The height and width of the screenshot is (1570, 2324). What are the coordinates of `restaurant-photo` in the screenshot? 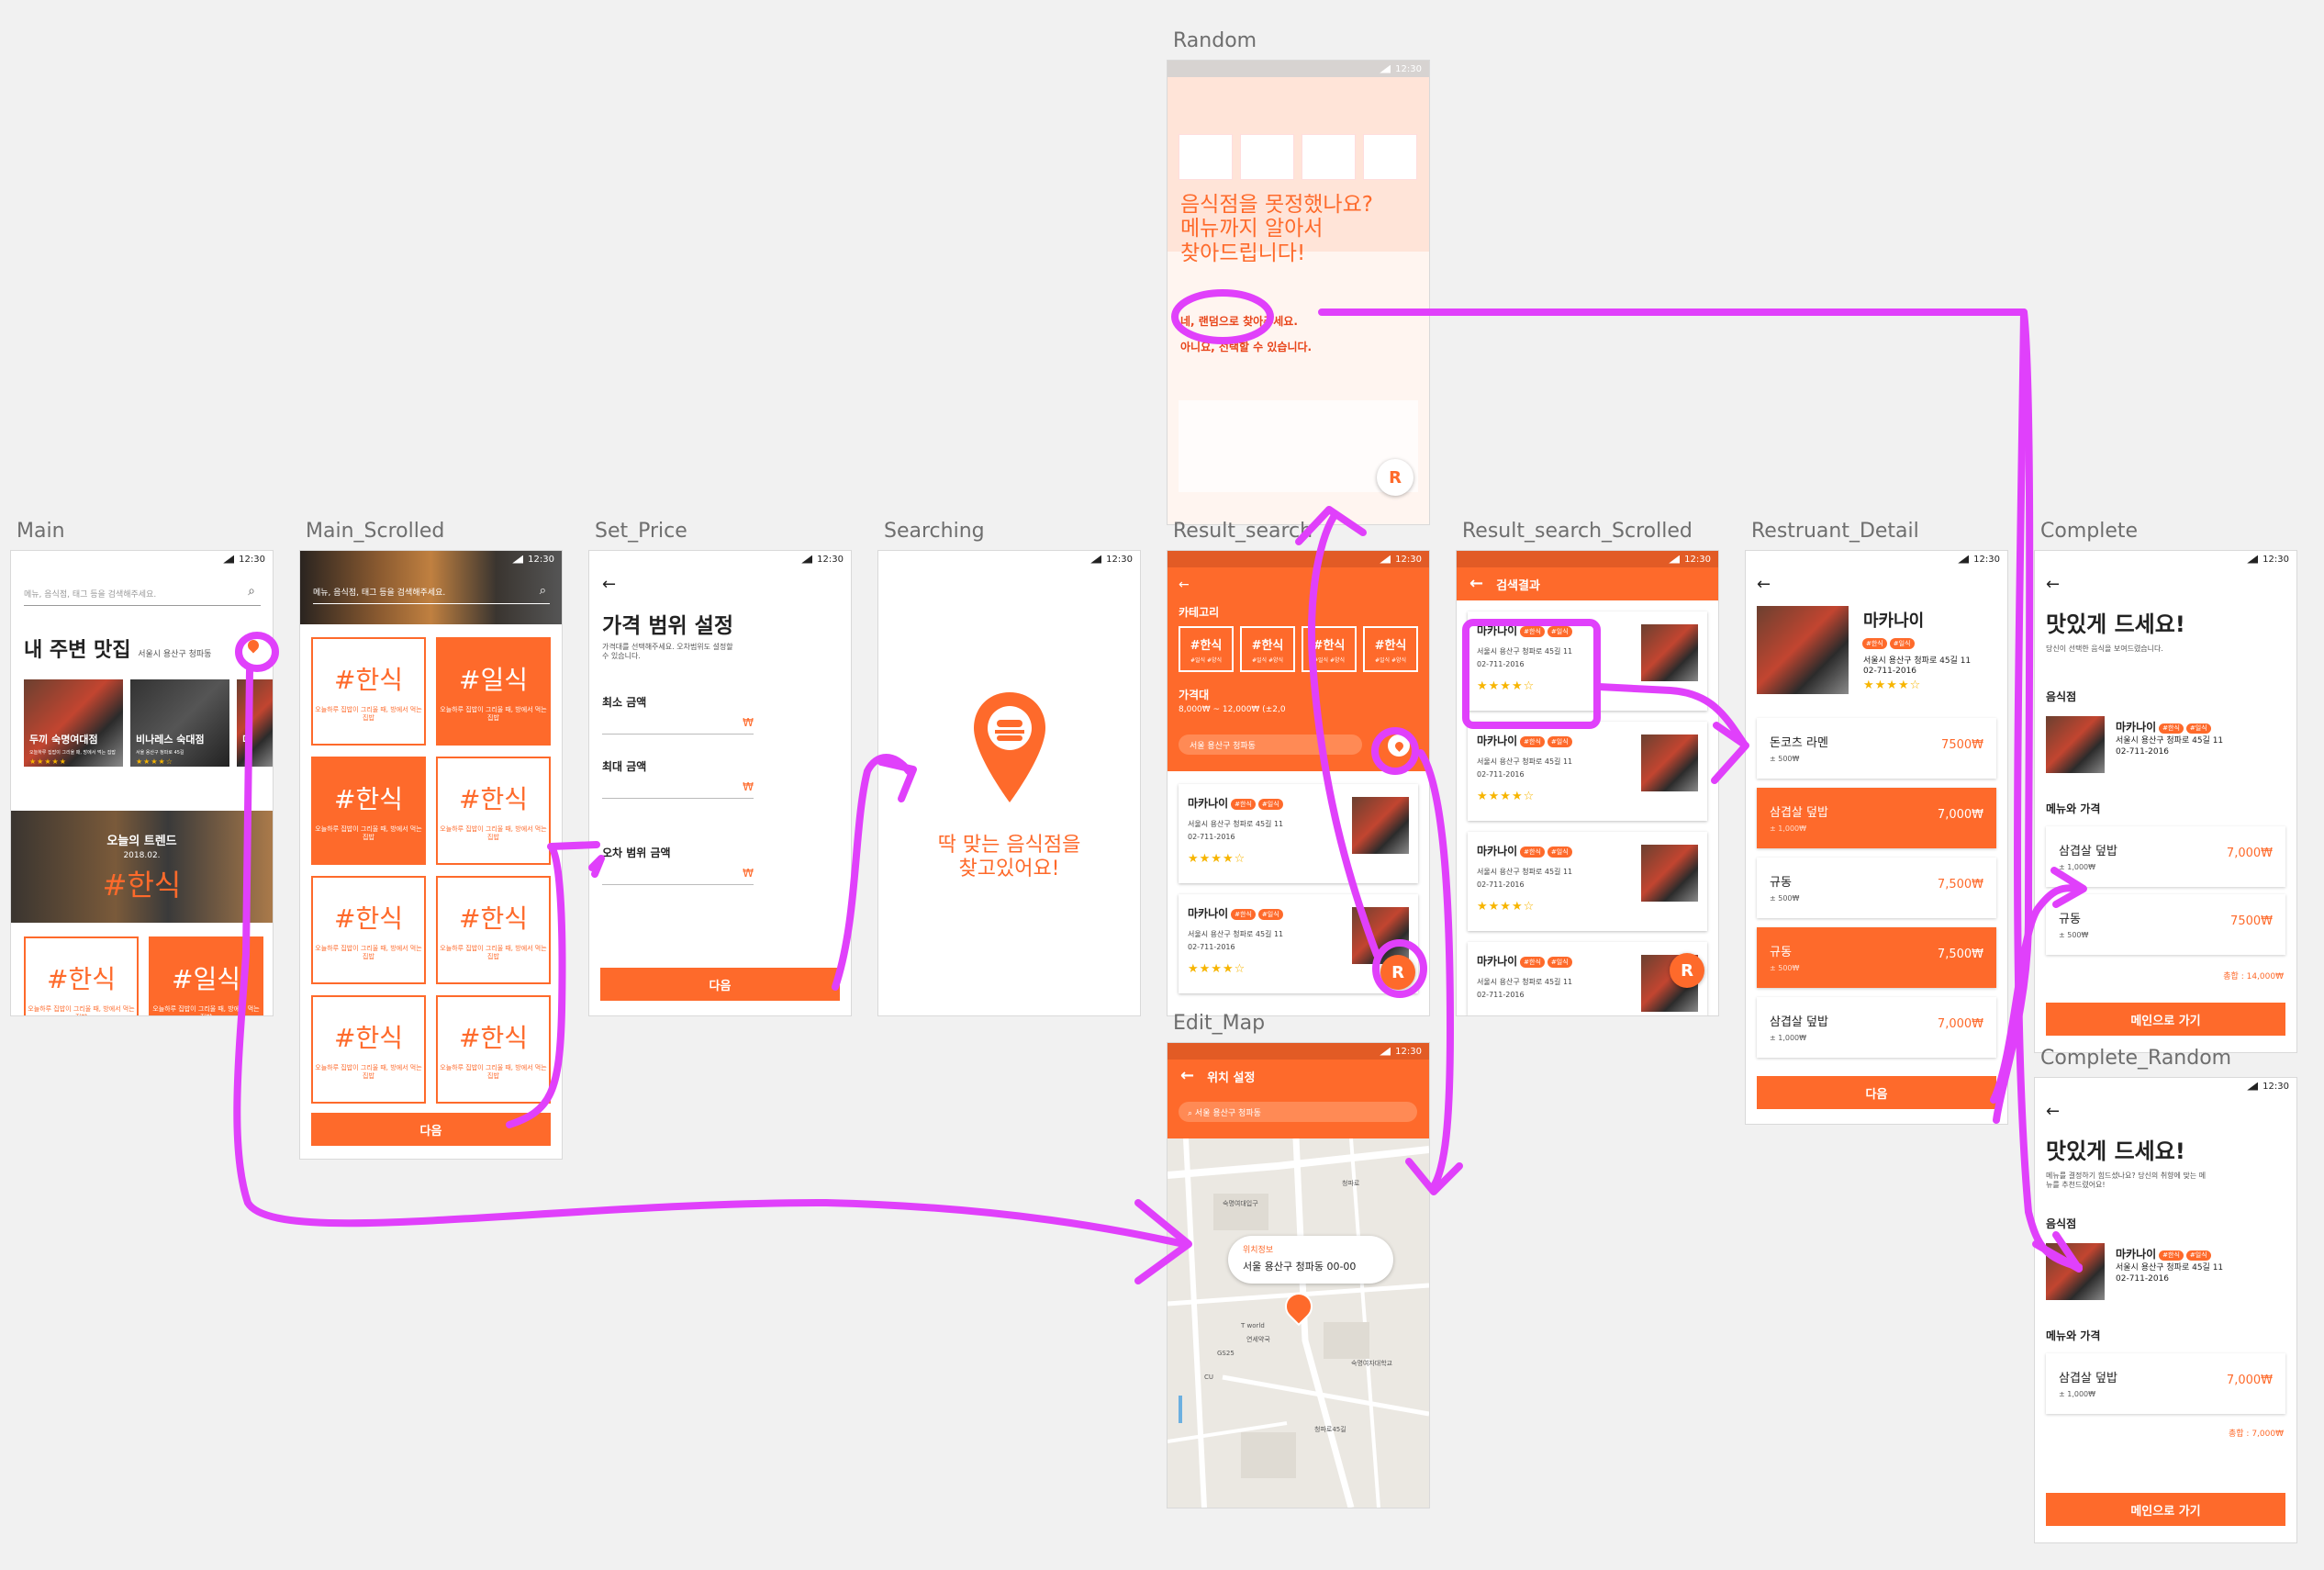 It's located at (2075, 1271).